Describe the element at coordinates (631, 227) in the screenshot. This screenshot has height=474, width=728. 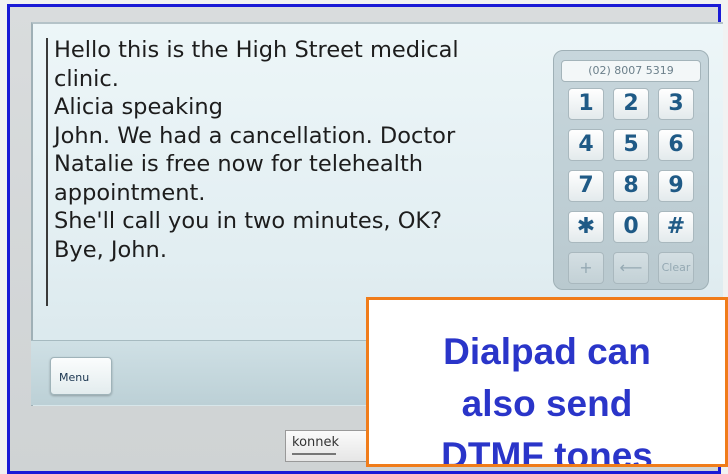
I see `dialpad-key-0: 0` at that location.